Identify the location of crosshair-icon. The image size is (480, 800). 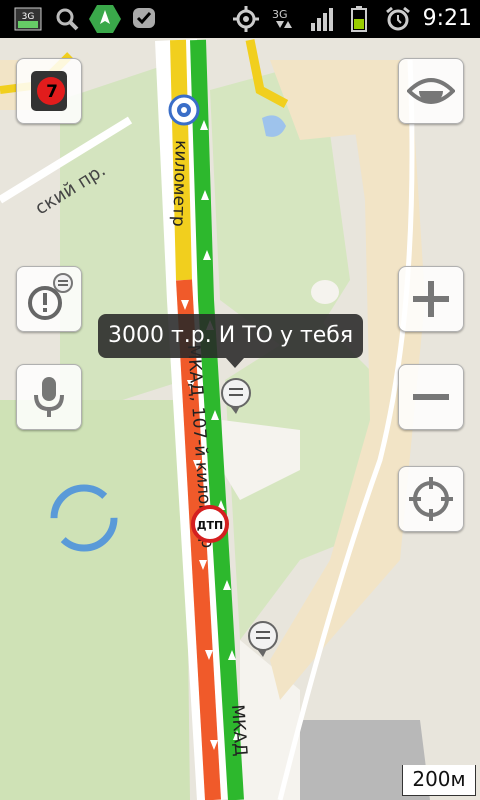
(431, 499).